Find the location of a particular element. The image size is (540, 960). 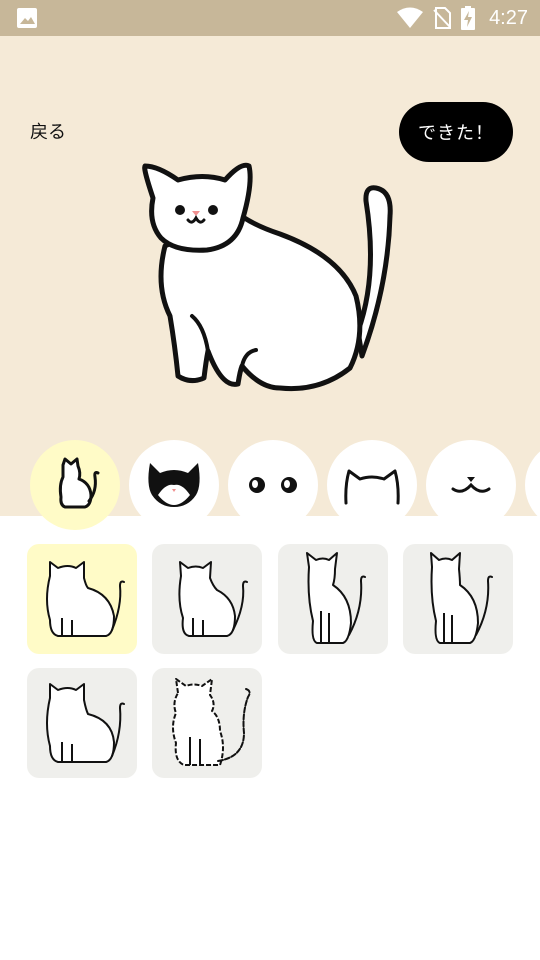

cat-body-icon is located at coordinates (79, 483).